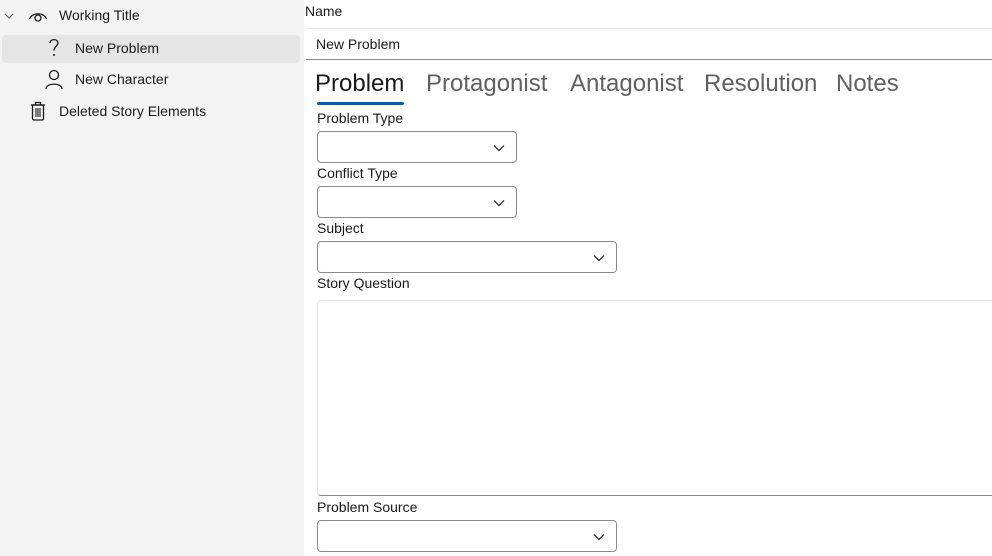 This screenshot has height=556, width=992. I want to click on tree-item-working-title: Working Title, so click(150, 16).